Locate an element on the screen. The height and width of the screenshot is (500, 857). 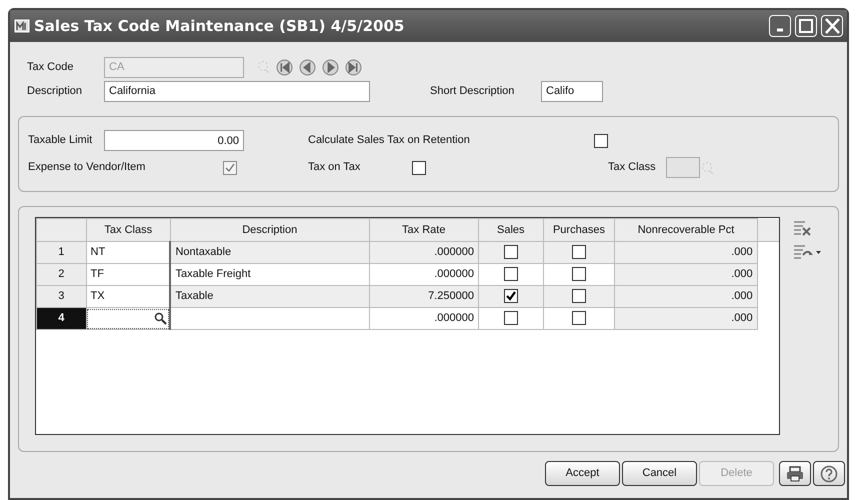
table-cell: Nontaxable is located at coordinates (203, 252).